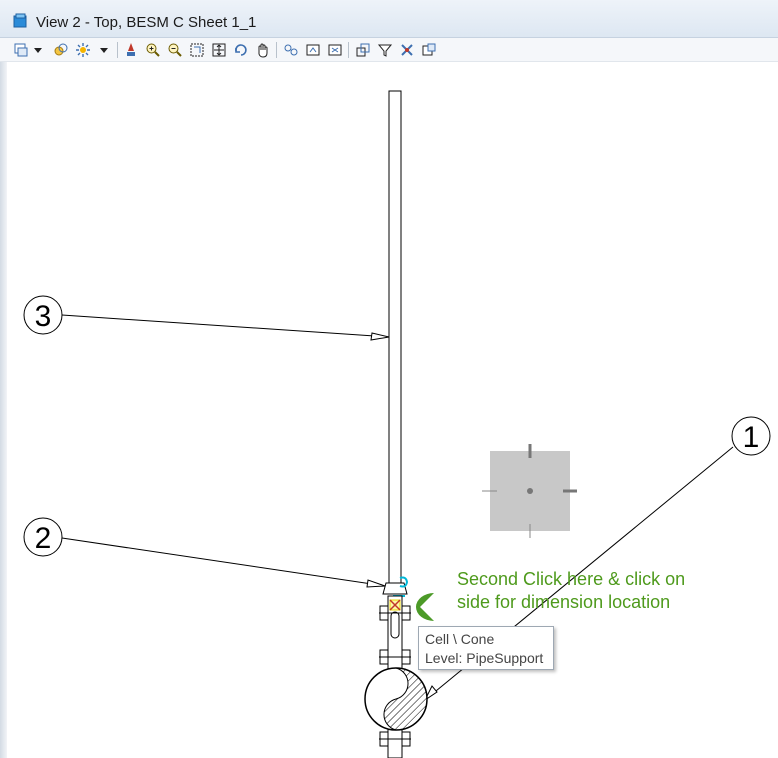 The width and height of the screenshot is (778, 758). I want to click on view-toolbar, so click(389, 50).